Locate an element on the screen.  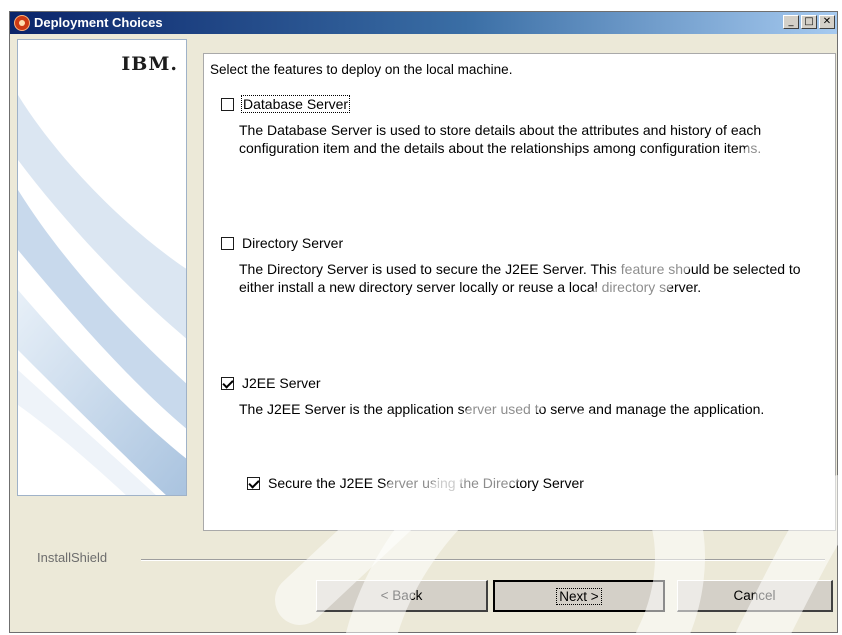
side-panel: IBM. is located at coordinates (102, 267).